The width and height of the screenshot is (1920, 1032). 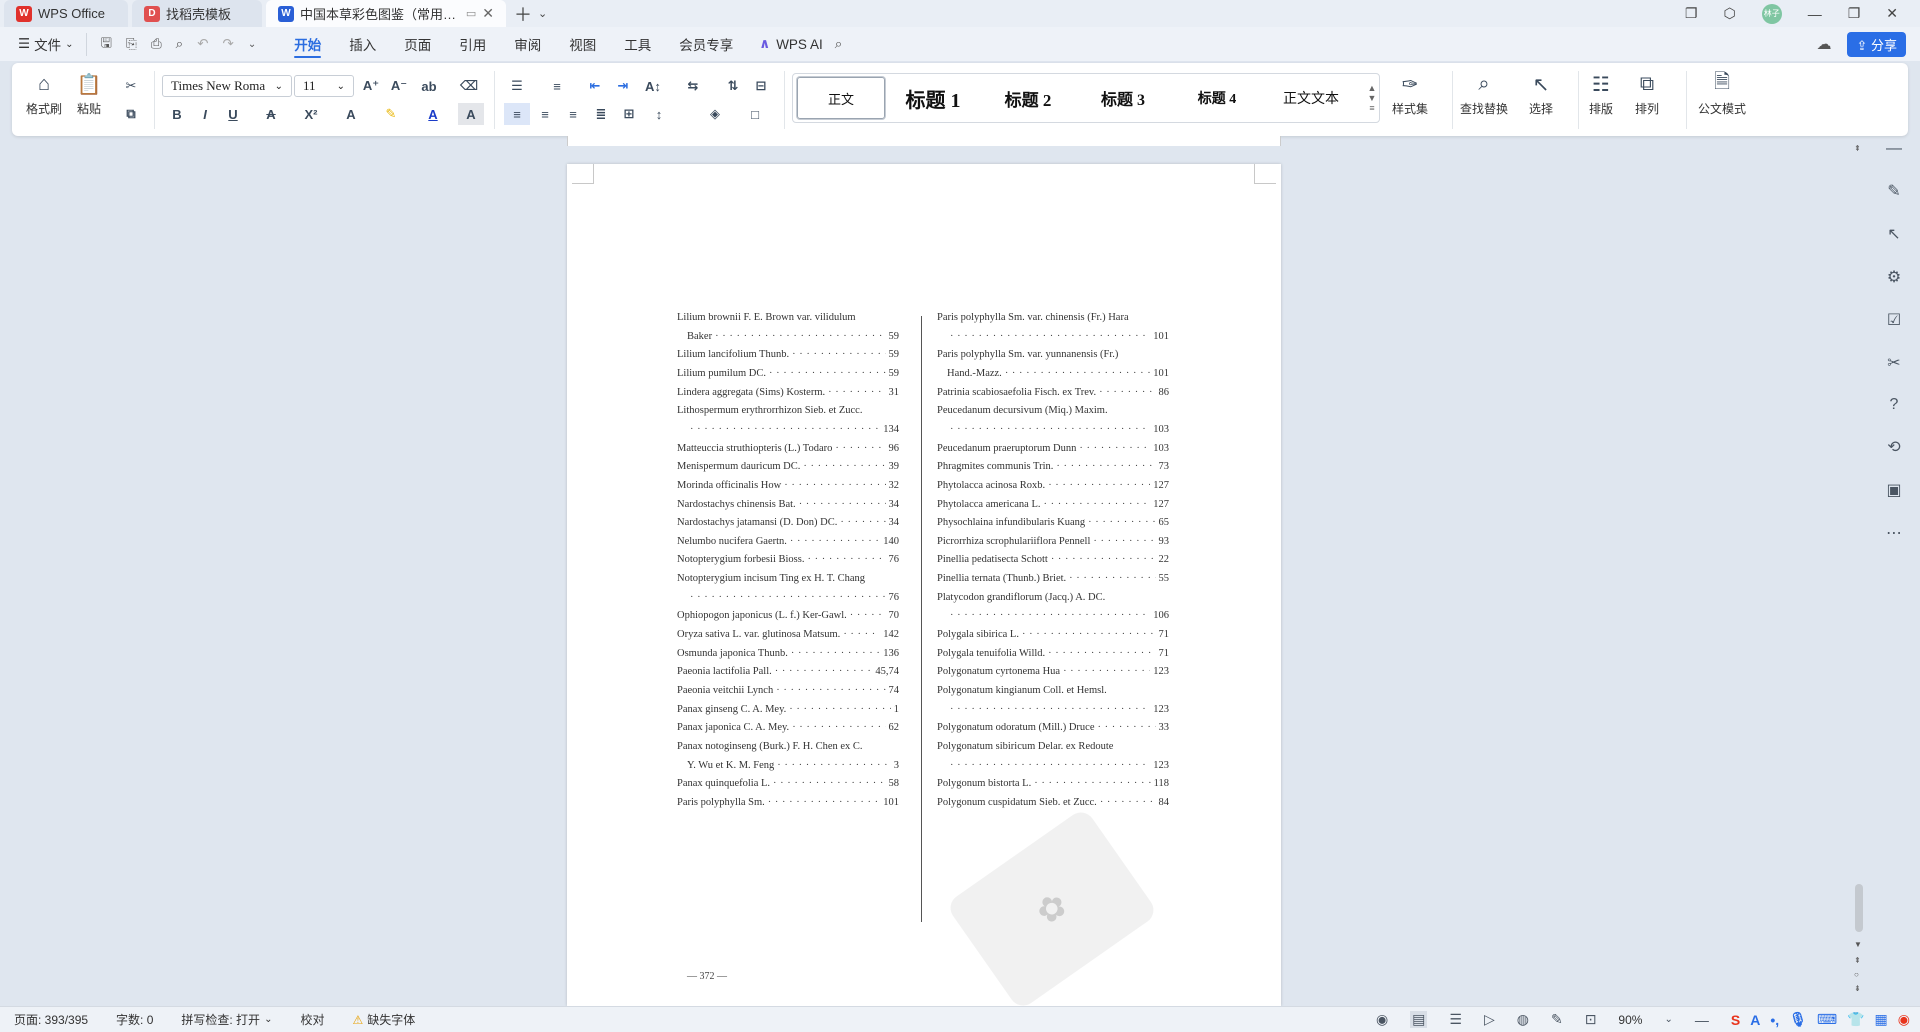 I want to click on chevron-down-icon: ▼, so click(x=1372, y=98).